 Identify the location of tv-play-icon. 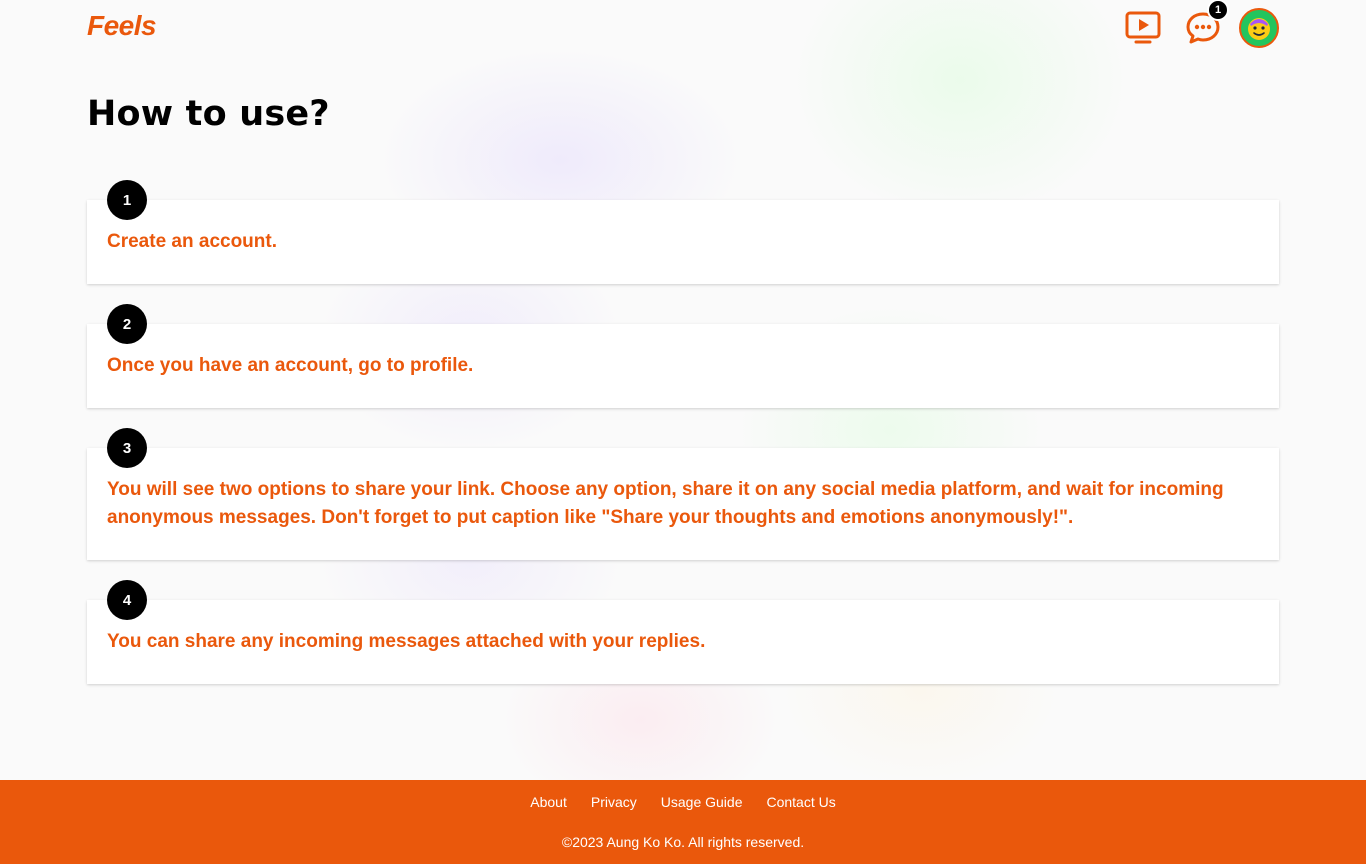
(1143, 27).